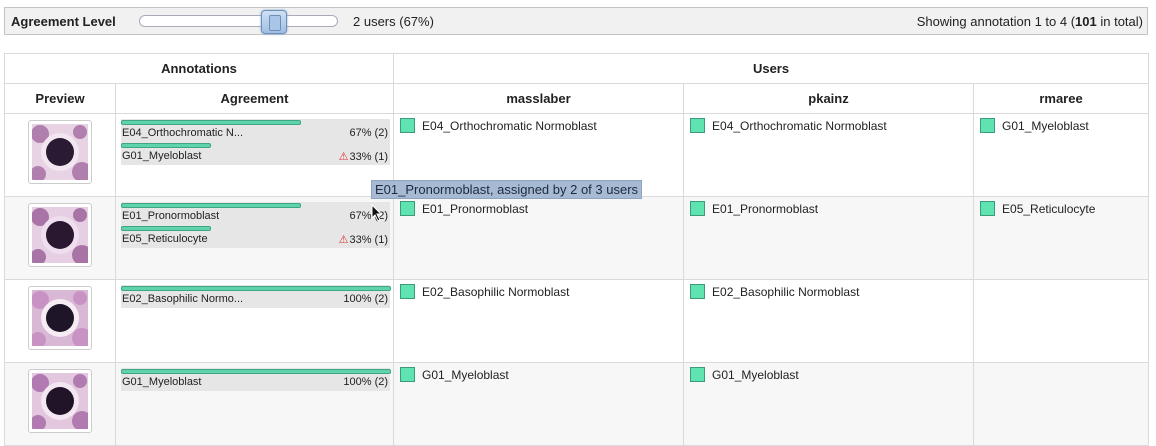 The image size is (1156, 446). What do you see at coordinates (377, 213) in the screenshot?
I see `mouse-cursor-icon` at bounding box center [377, 213].